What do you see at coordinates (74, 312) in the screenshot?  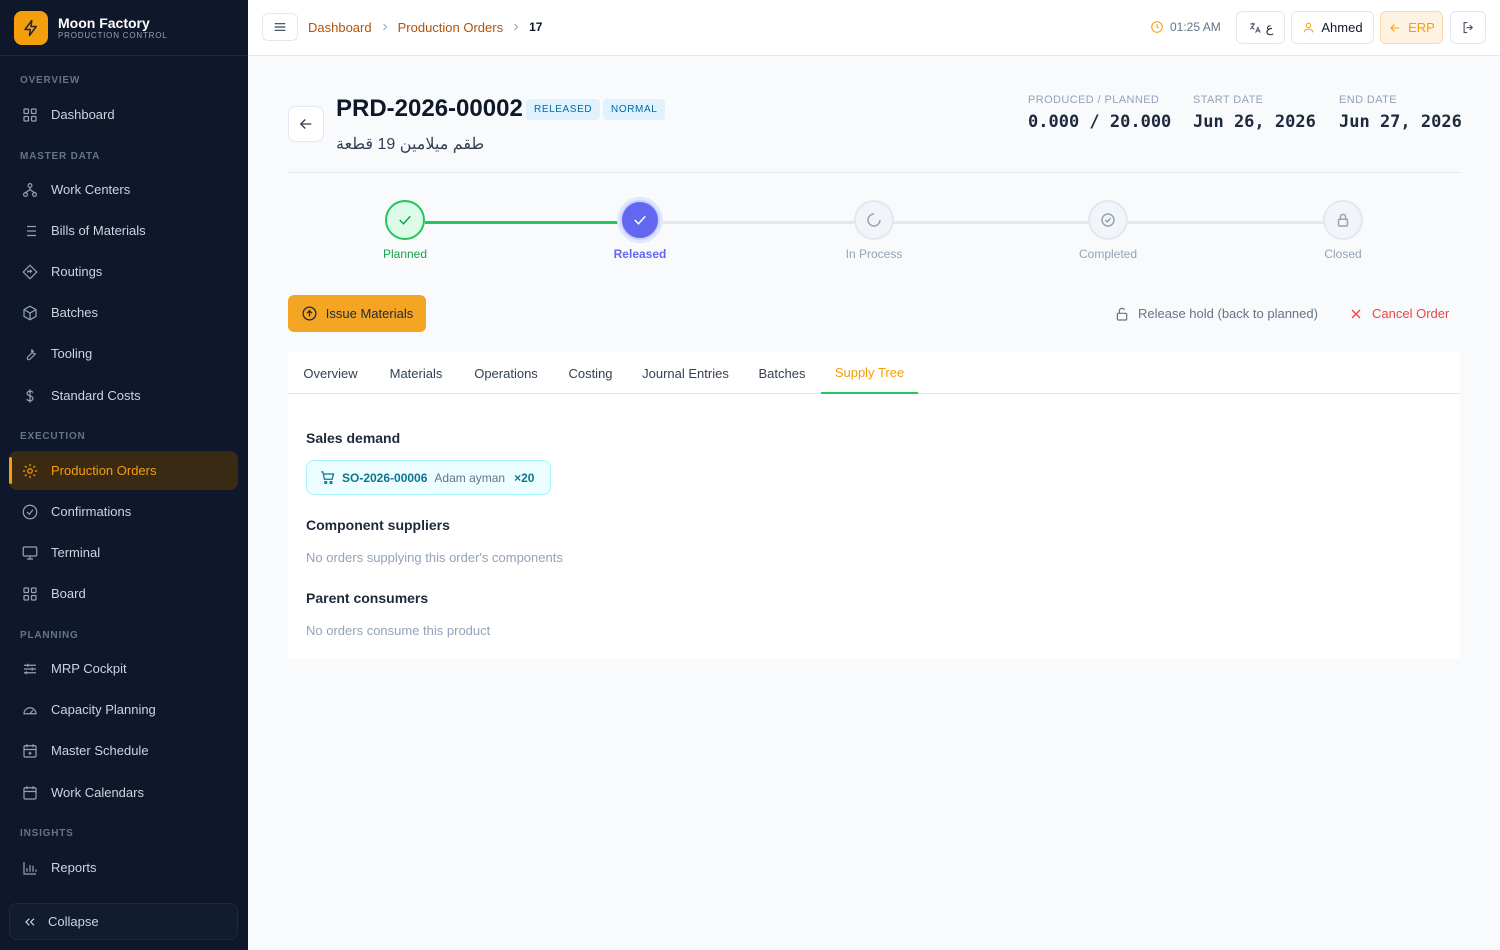 I see `sidebar-item-label: Batches` at bounding box center [74, 312].